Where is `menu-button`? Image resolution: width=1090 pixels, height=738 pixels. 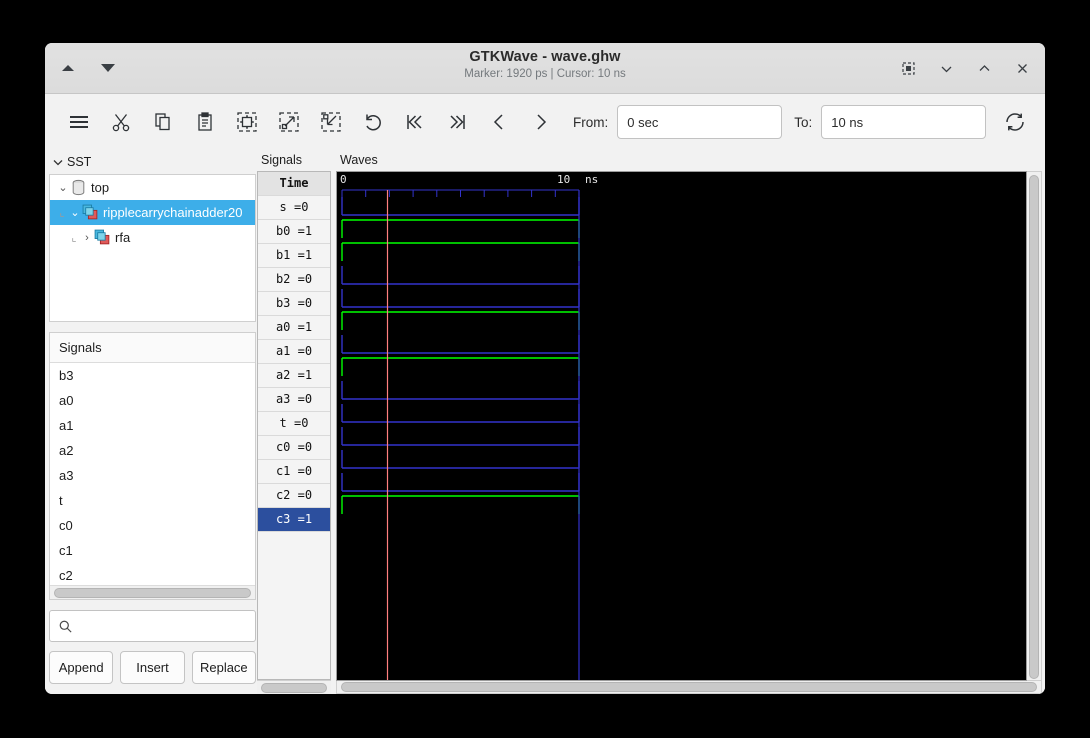
menu-button is located at coordinates (79, 122).